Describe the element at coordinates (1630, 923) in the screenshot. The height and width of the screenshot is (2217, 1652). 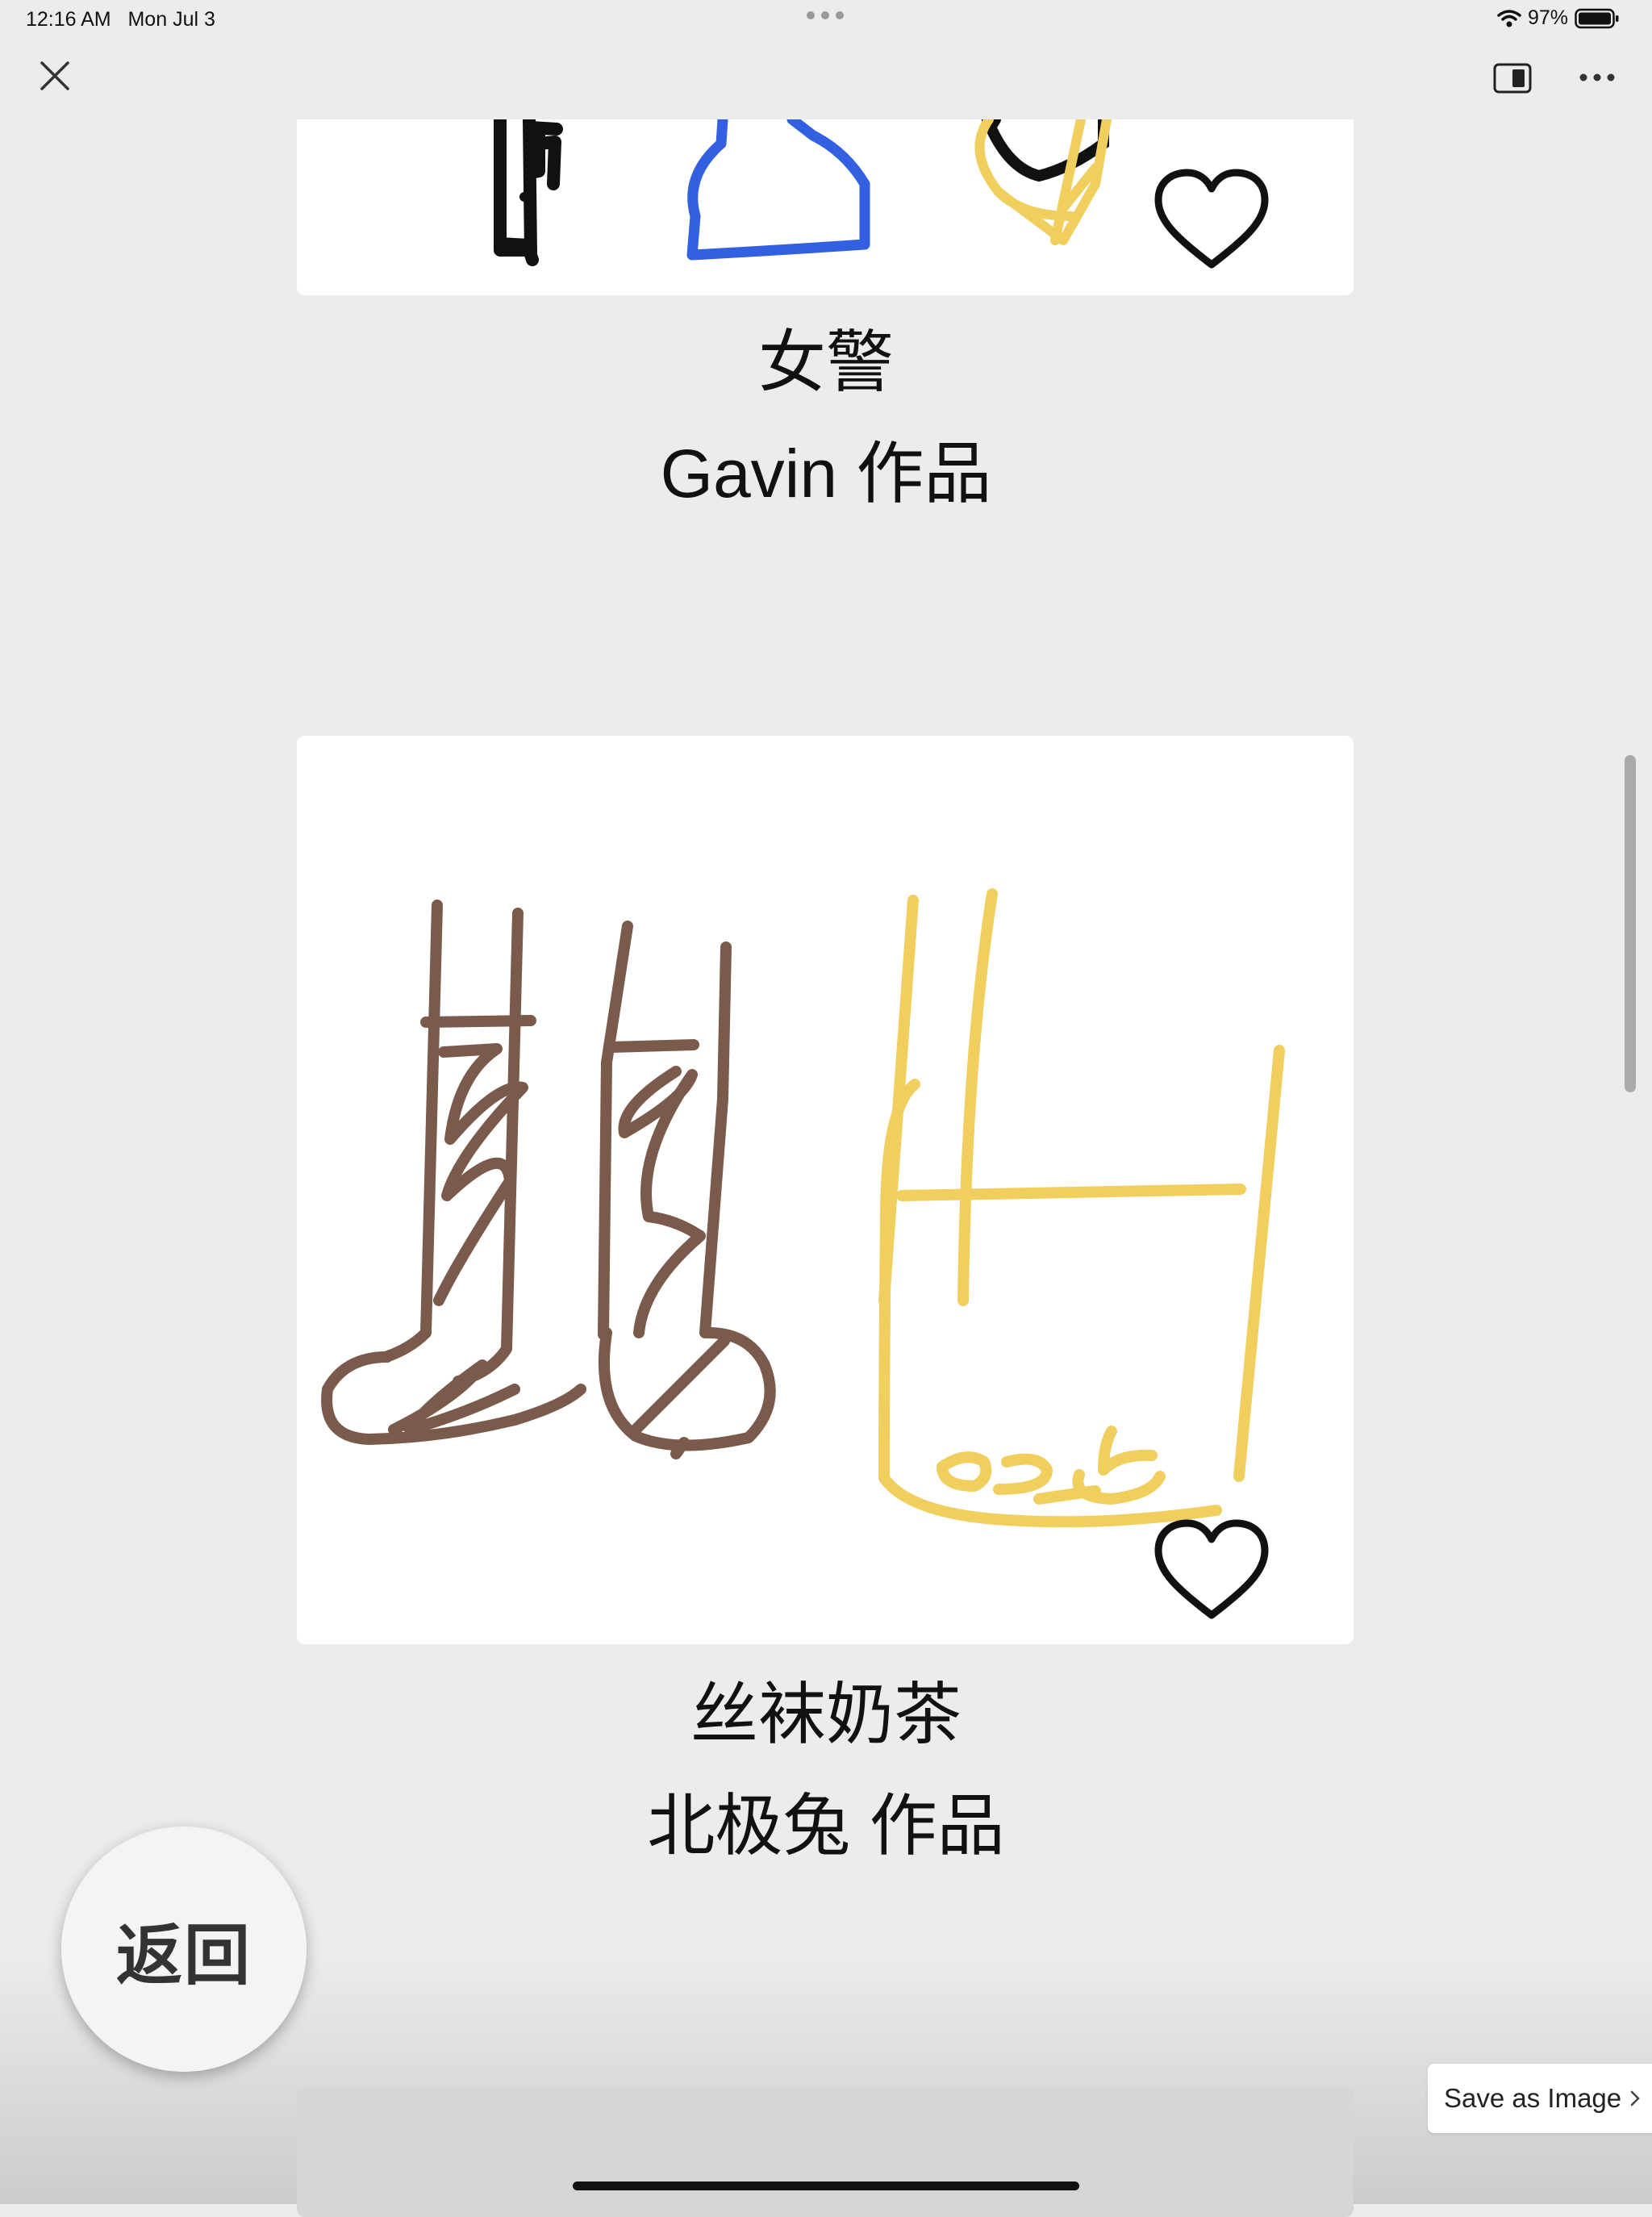
I see `scrollbar` at that location.